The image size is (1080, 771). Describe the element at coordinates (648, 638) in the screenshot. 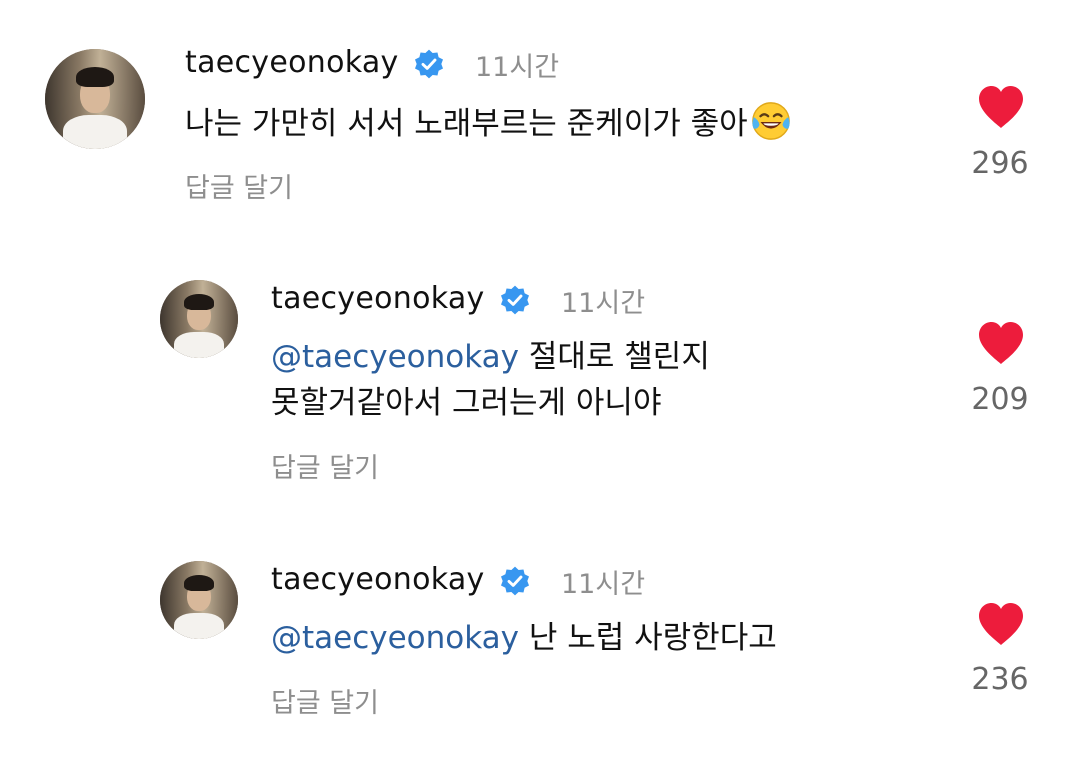

I see `comment-body: 난 노럽 사랑한다고` at that location.